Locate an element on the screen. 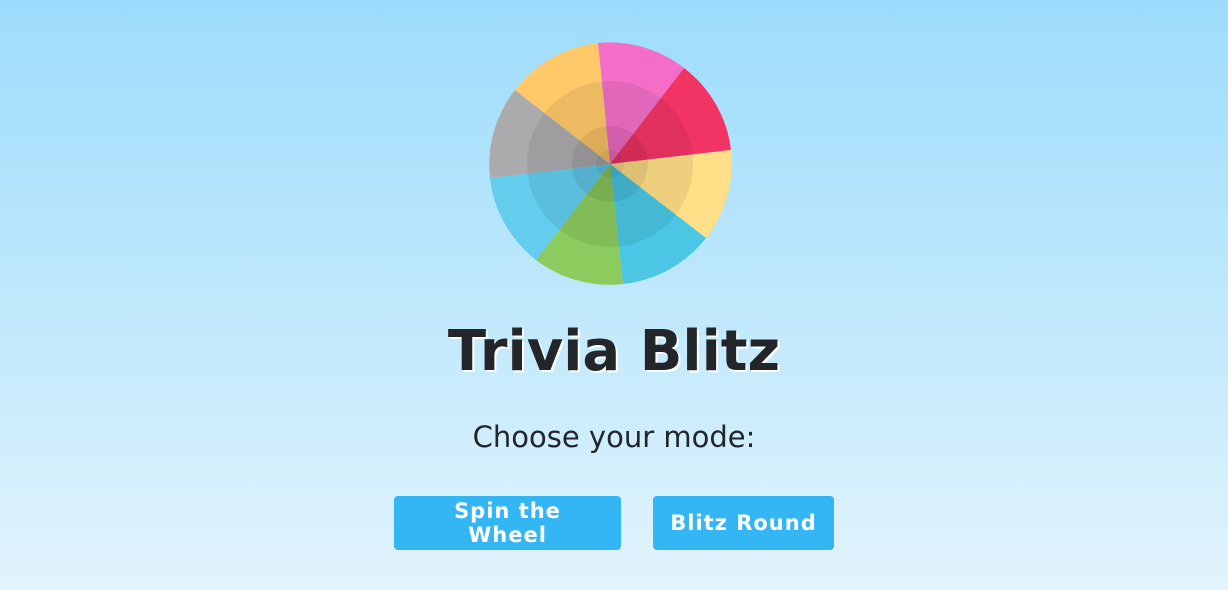 The height and width of the screenshot is (590, 1228). category-wheel-icon is located at coordinates (610, 164).